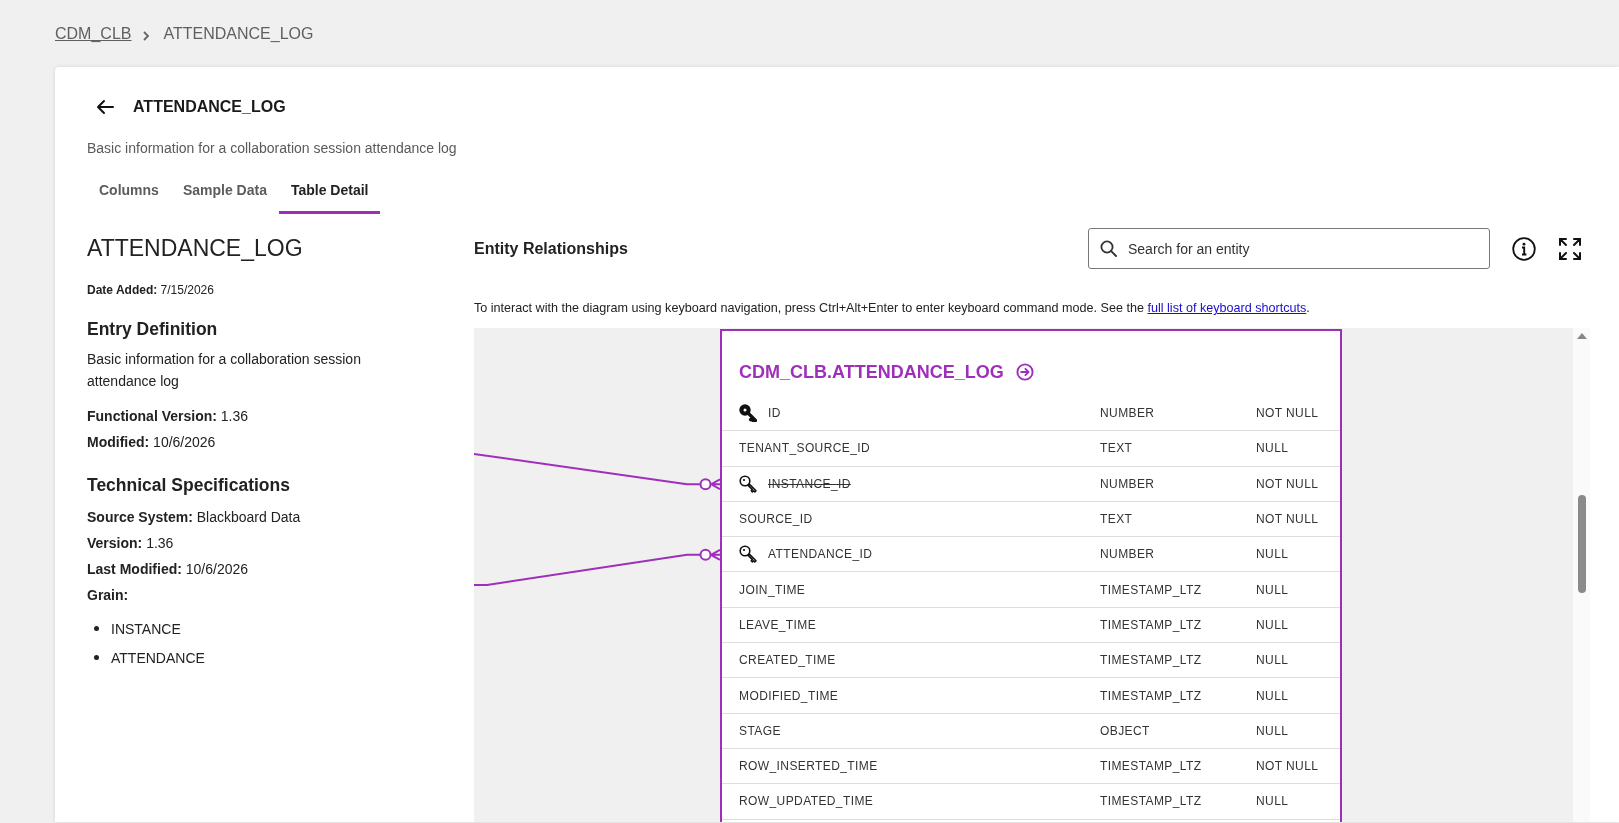 This screenshot has height=823, width=1619. What do you see at coordinates (93, 33) in the screenshot?
I see `breadcrumb-link: CDM_CLB` at bounding box center [93, 33].